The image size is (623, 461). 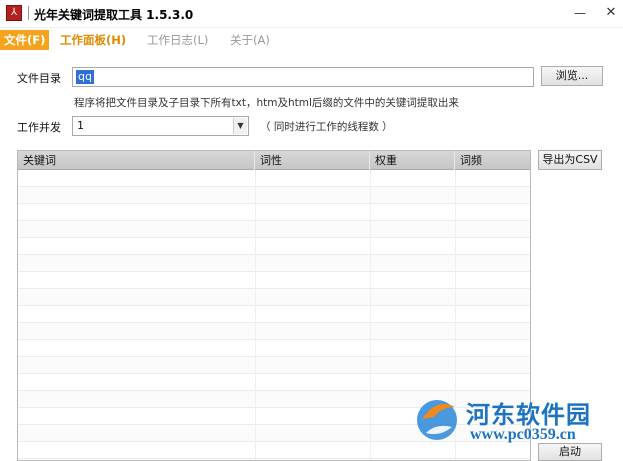 What do you see at coordinates (303, 77) in the screenshot?
I see `directory-input: qq` at bounding box center [303, 77].